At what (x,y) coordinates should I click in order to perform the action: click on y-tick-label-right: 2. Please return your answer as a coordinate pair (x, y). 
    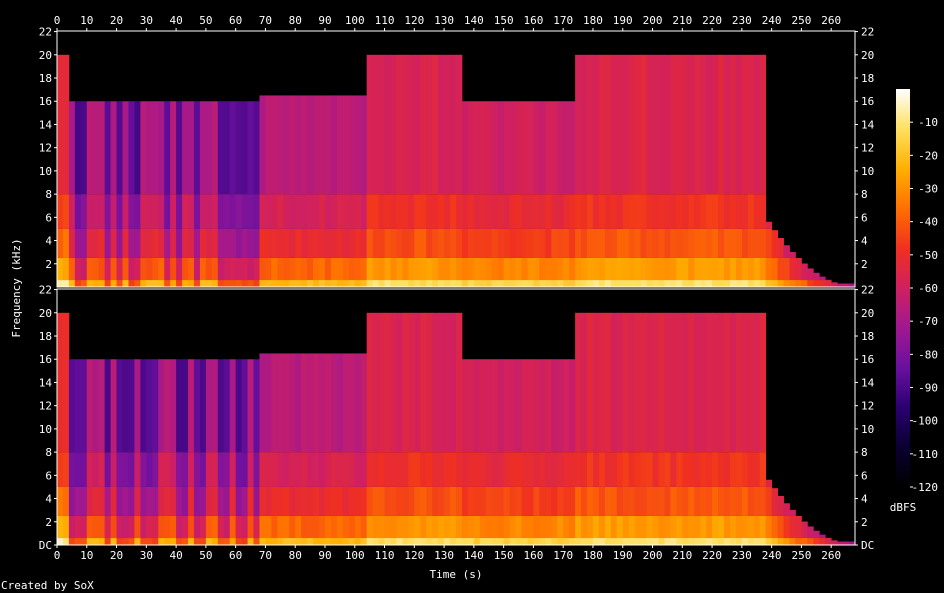
    Looking at the image, I should click on (864, 264).